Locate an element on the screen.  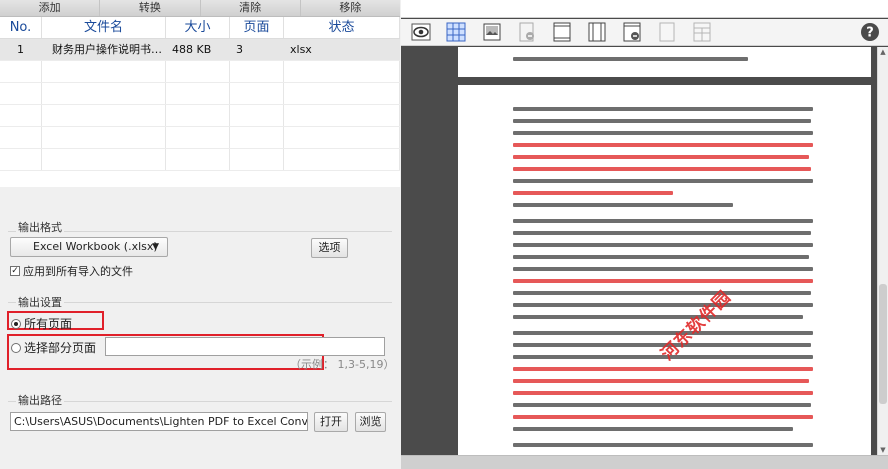
scroll-thumb is located at coordinates (883, 344).